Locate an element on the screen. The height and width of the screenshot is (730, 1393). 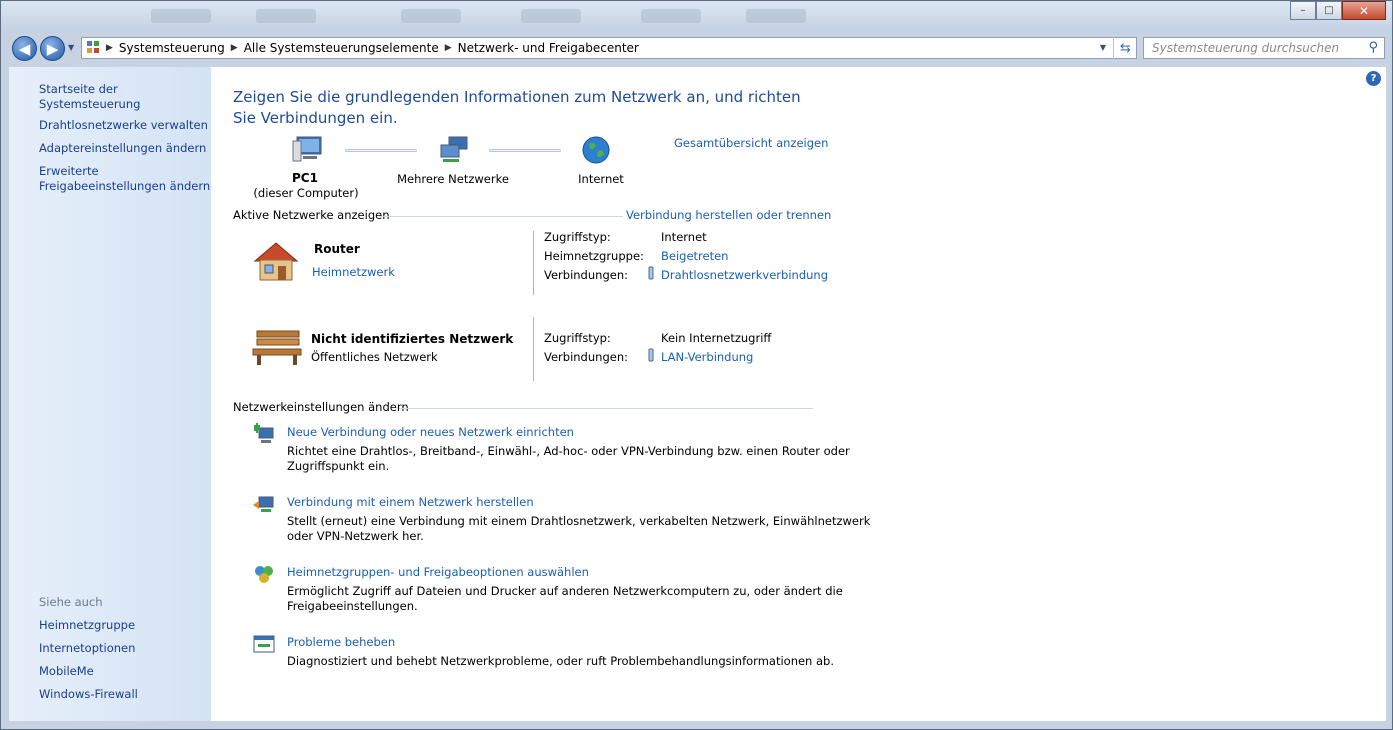
troubleshoot-icon is located at coordinates (264, 645).